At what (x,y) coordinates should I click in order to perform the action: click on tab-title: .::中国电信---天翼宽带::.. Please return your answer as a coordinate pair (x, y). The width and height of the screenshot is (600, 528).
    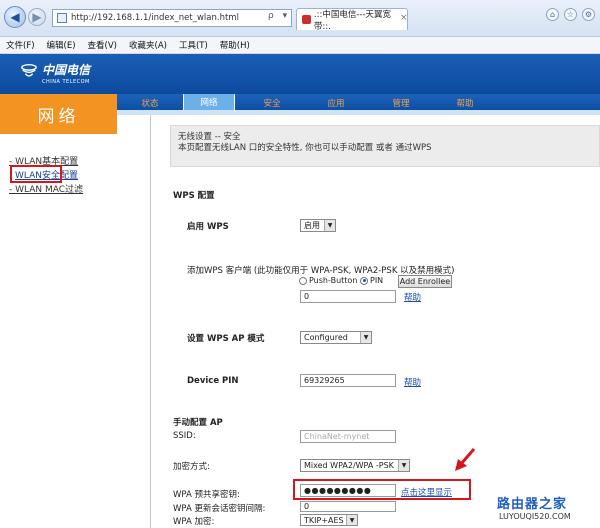
    Looking at the image, I should click on (352, 20).